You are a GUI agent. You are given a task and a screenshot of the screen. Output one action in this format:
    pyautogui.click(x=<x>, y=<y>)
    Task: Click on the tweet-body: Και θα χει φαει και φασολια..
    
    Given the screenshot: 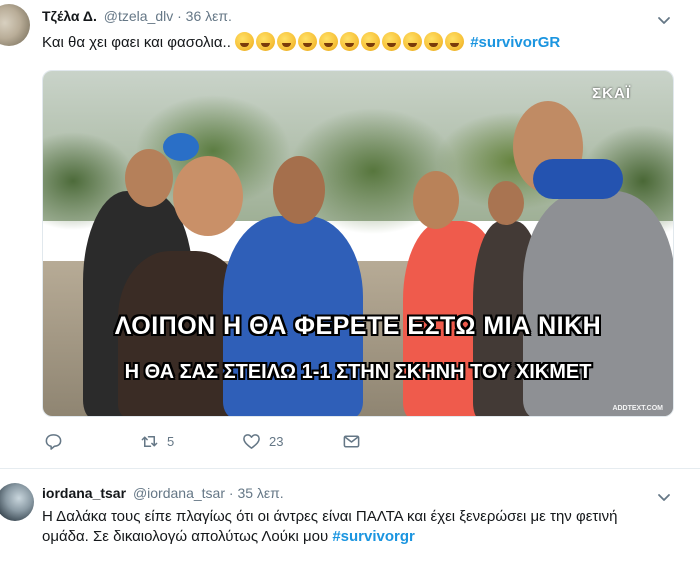 What is the action you would take?
    pyautogui.click(x=136, y=42)
    